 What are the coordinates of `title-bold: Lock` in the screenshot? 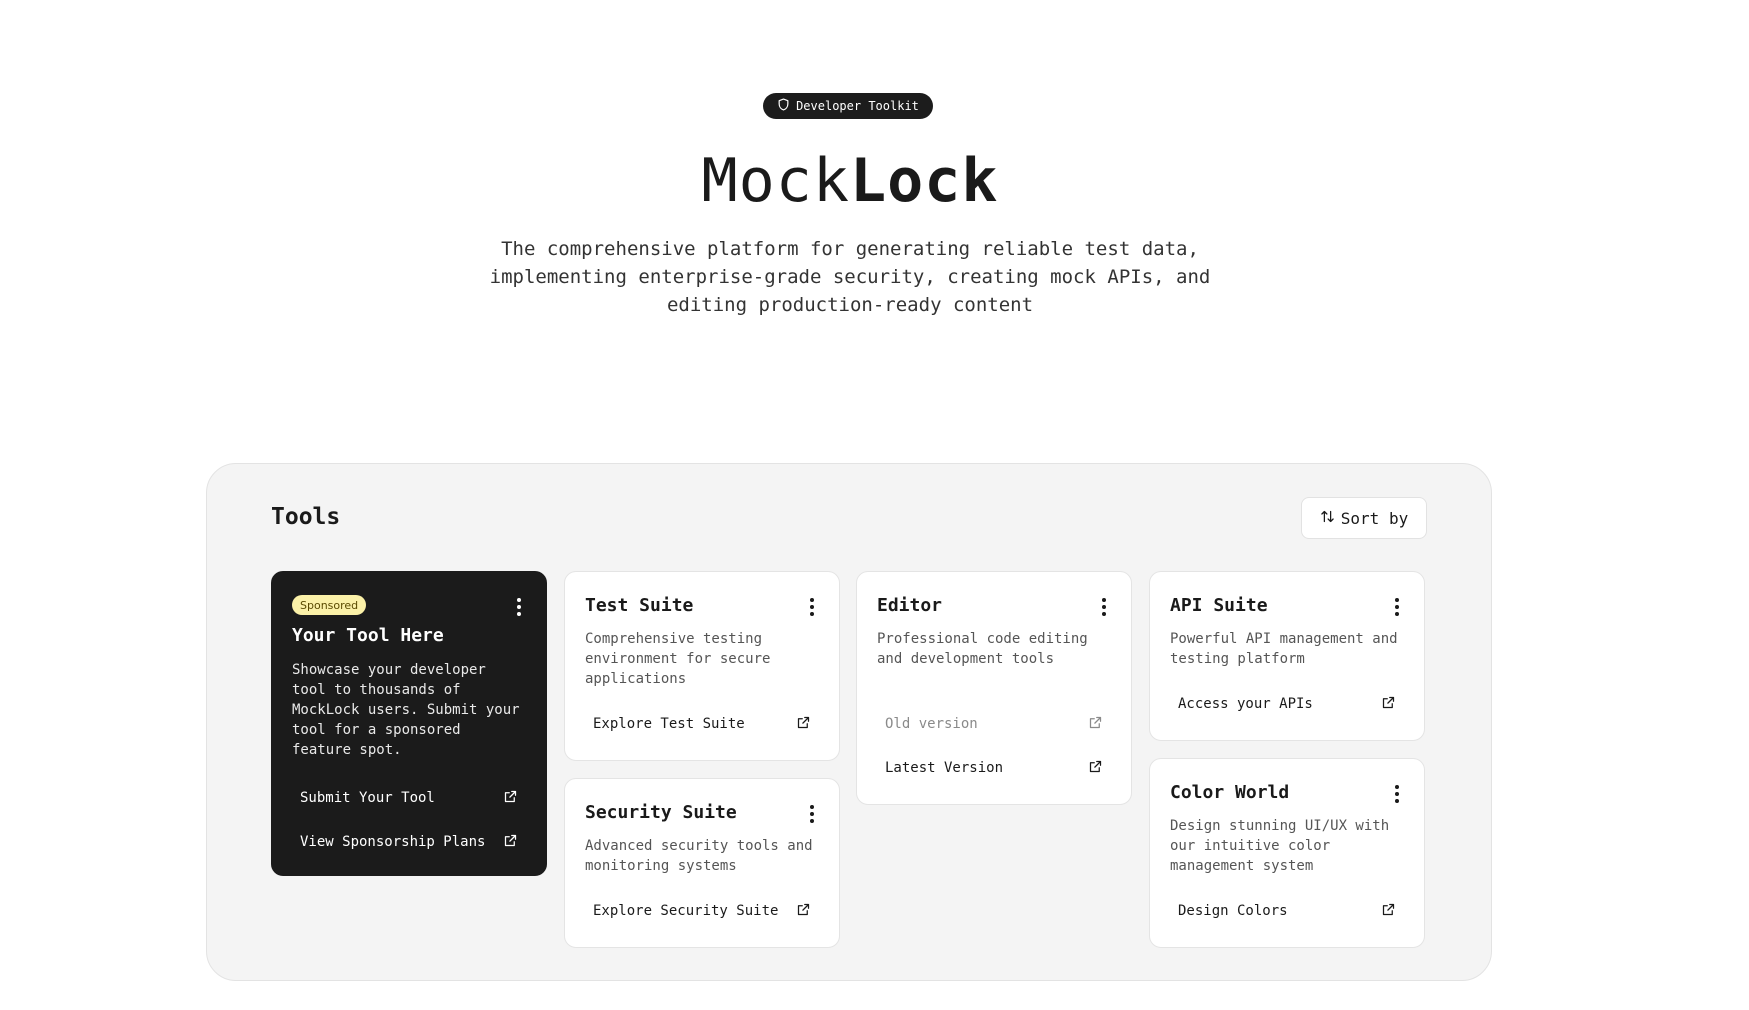 It's located at (924, 181).